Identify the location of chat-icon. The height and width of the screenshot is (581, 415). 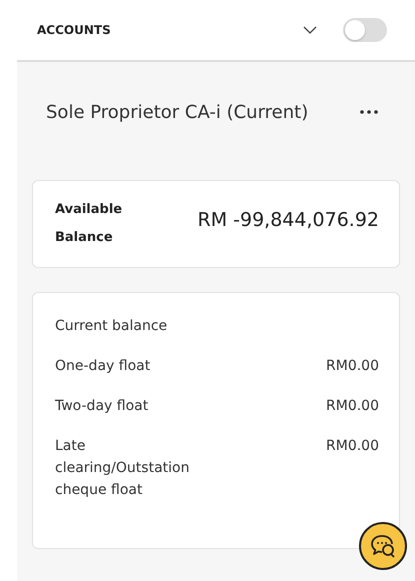
(383, 546).